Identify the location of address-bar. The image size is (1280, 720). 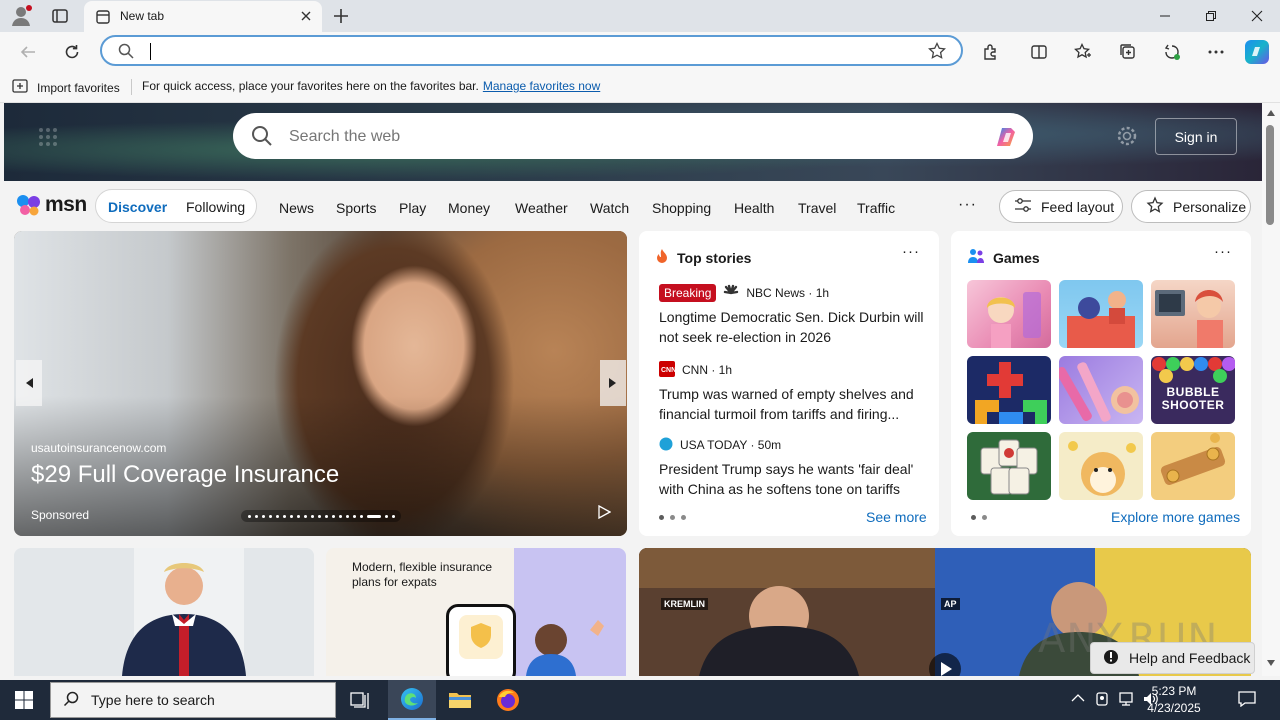
(531, 50).